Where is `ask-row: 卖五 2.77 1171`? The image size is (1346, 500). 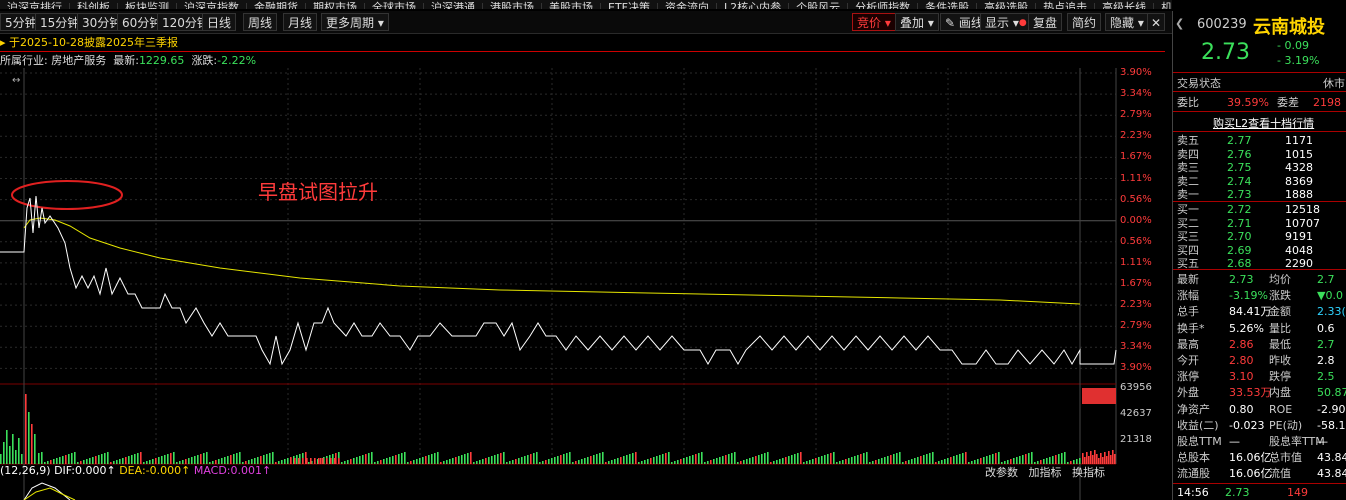
ask-row: 卖五 2.77 1171 is located at coordinates (1261, 140).